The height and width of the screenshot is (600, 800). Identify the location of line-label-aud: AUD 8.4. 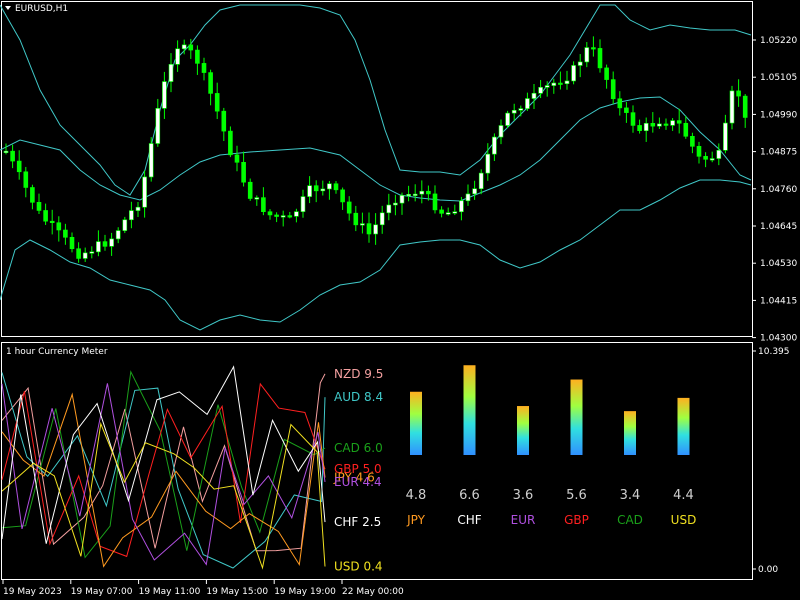
(358, 397).